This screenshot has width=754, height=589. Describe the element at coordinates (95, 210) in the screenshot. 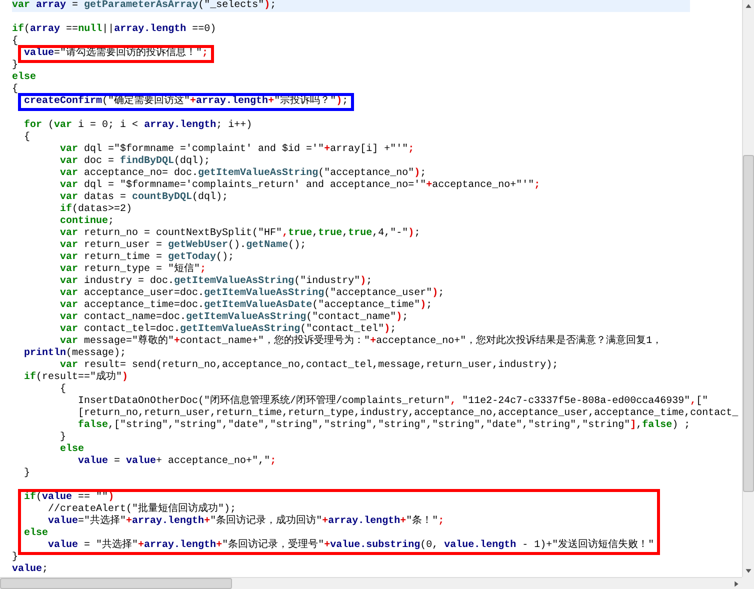

I see `code-line: if(datas>=2)` at that location.